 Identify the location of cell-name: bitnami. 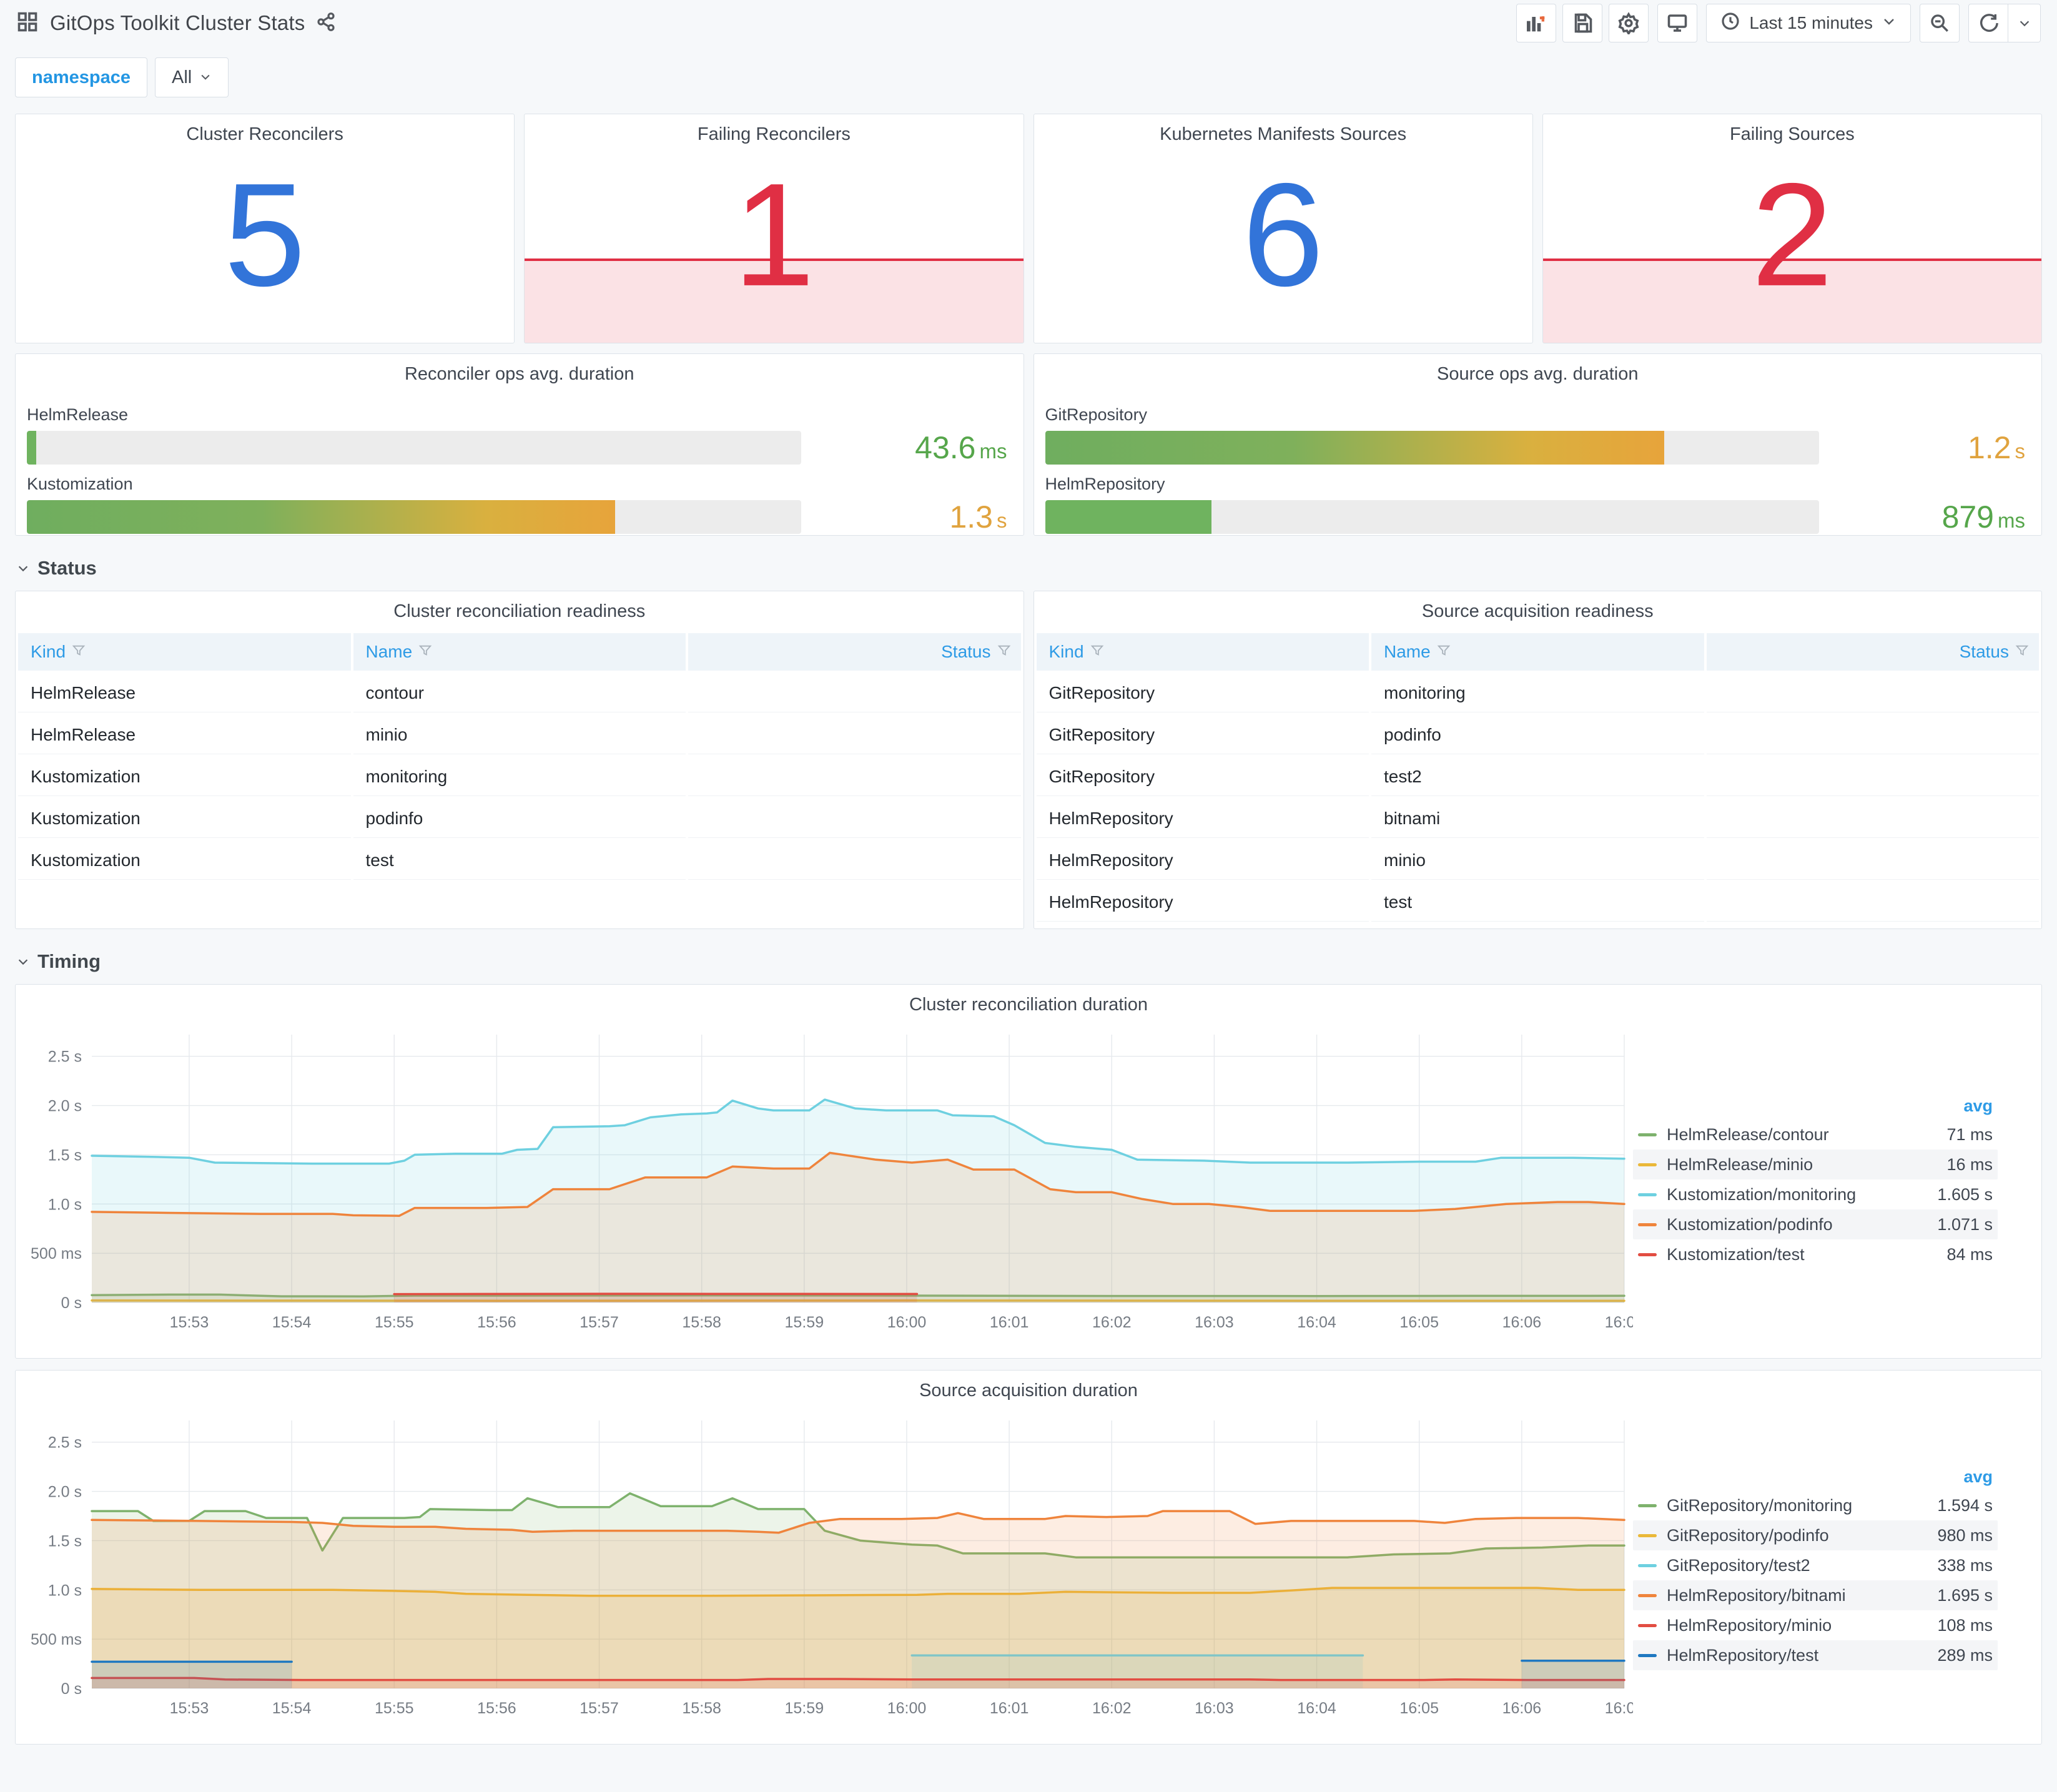
(1537, 818).